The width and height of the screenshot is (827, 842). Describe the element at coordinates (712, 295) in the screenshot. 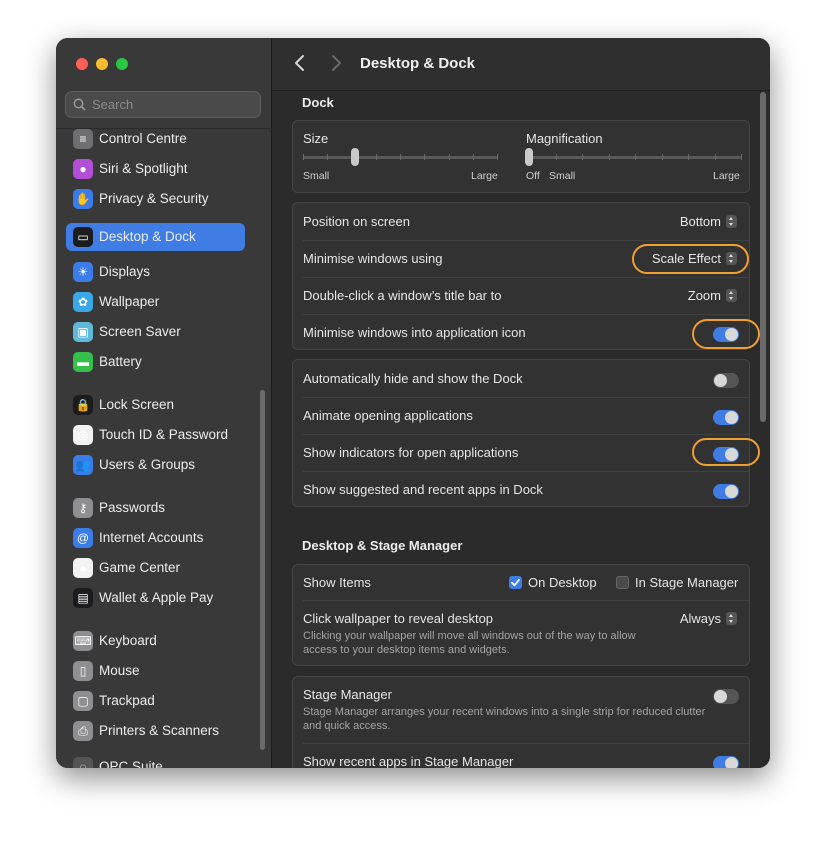

I see `double-click-popup: Zoom` at that location.